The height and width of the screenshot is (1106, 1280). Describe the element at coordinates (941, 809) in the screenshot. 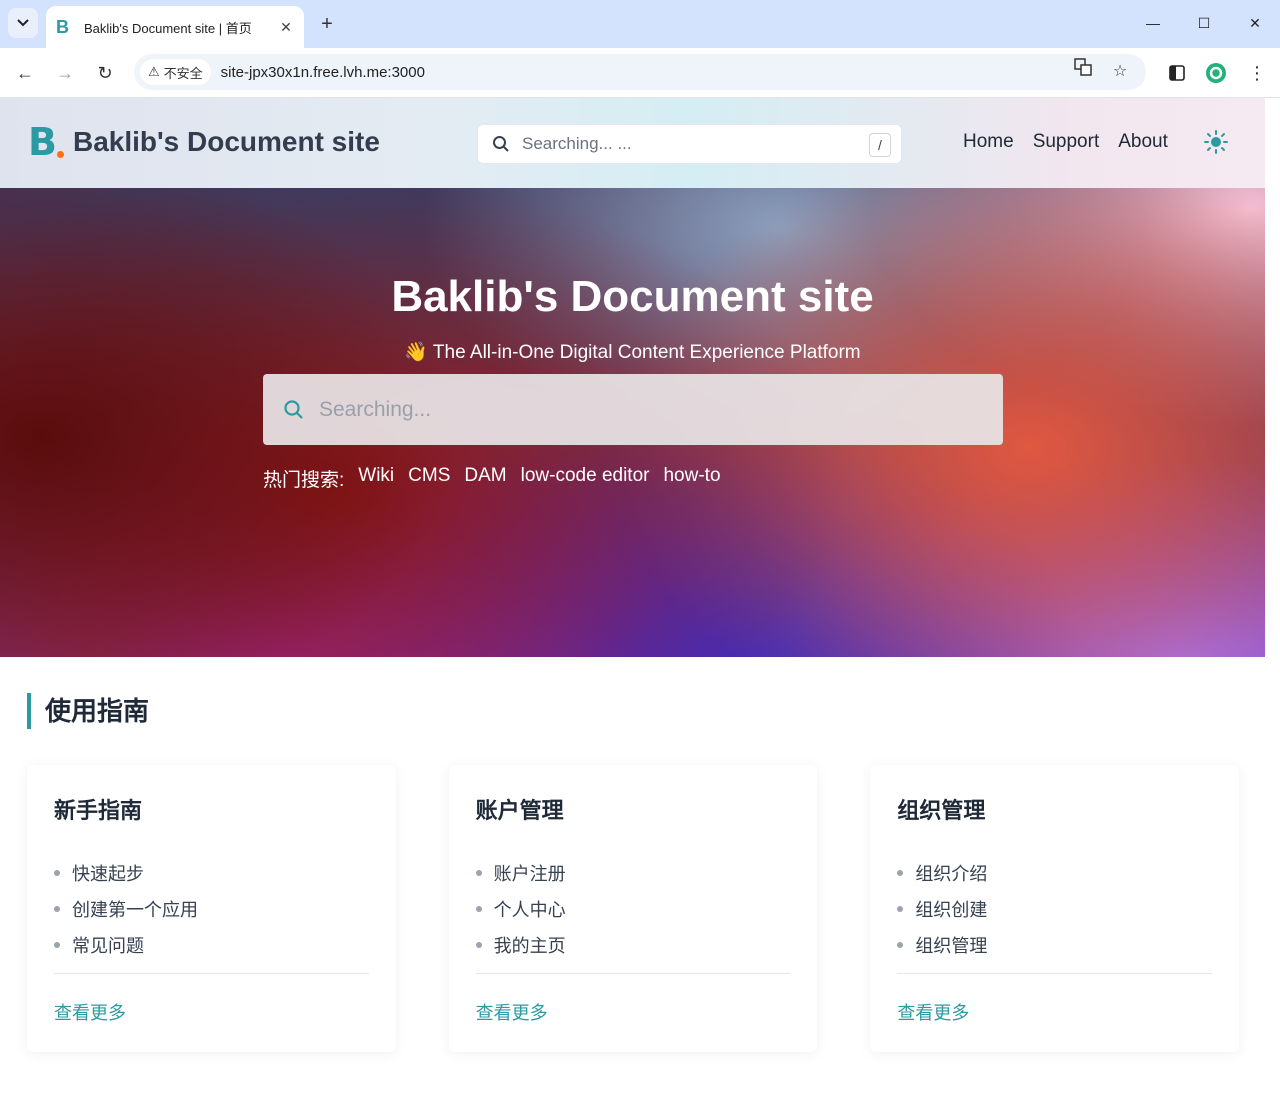

I see `card-title: 组织管理` at that location.